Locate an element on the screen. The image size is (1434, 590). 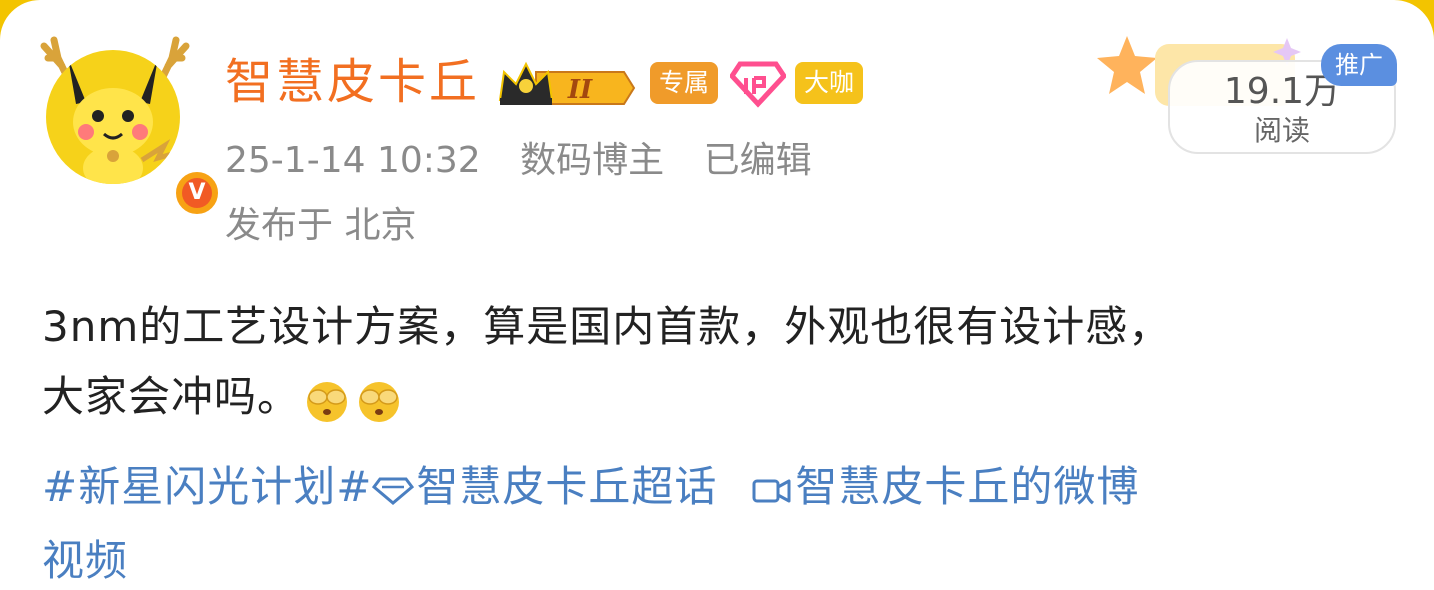
edited-label: 已编辑 is located at coordinates (758, 160).